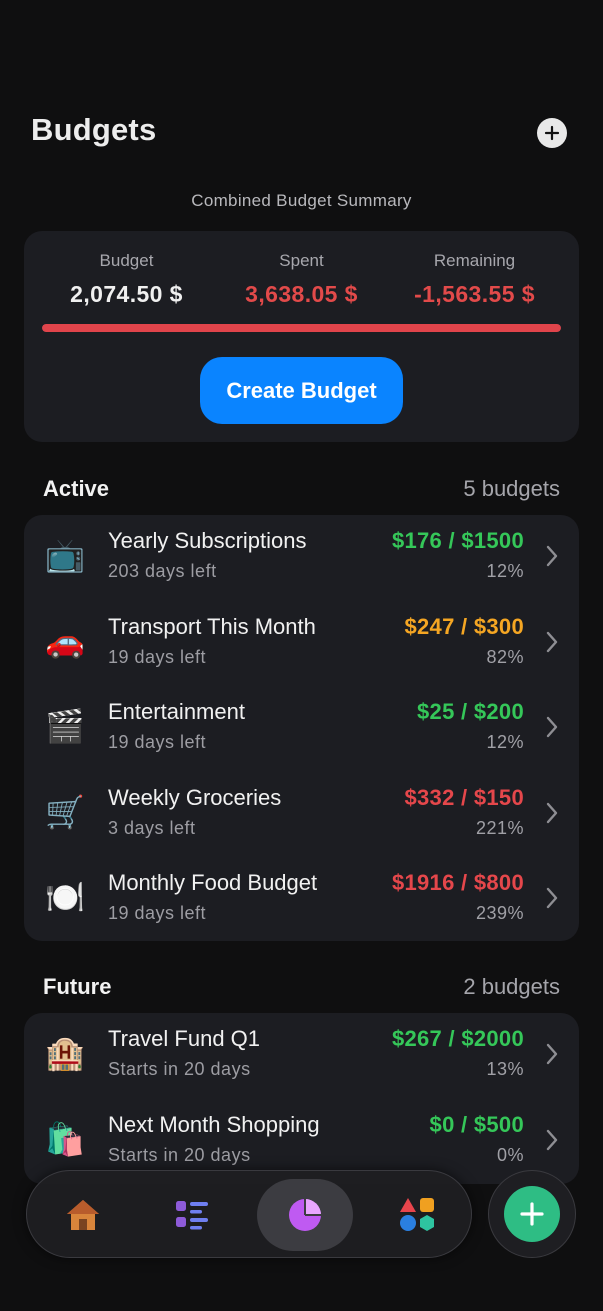  Describe the element at coordinates (301, 279) in the screenshot. I see `spent-summary: Spent 3,638.05 $` at that location.